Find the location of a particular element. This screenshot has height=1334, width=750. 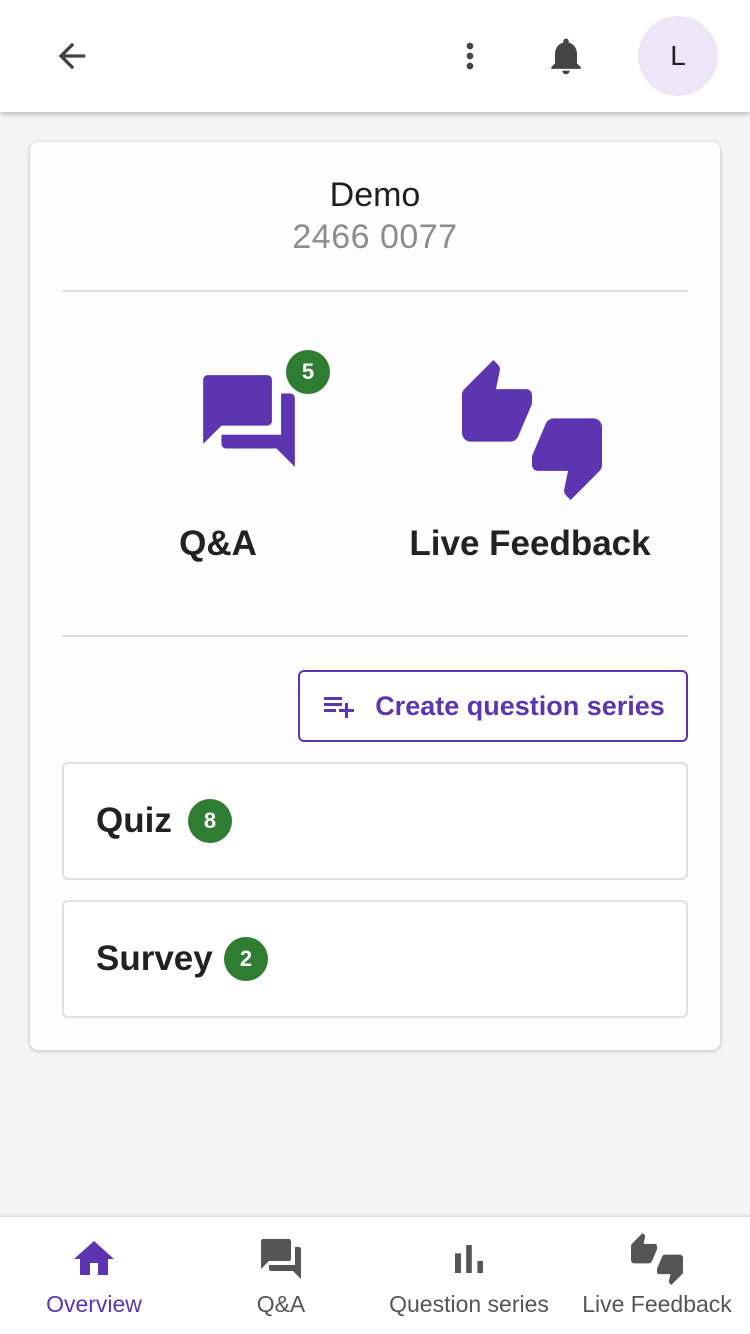

nav-item-overview: Overview is located at coordinates (94, 1275).